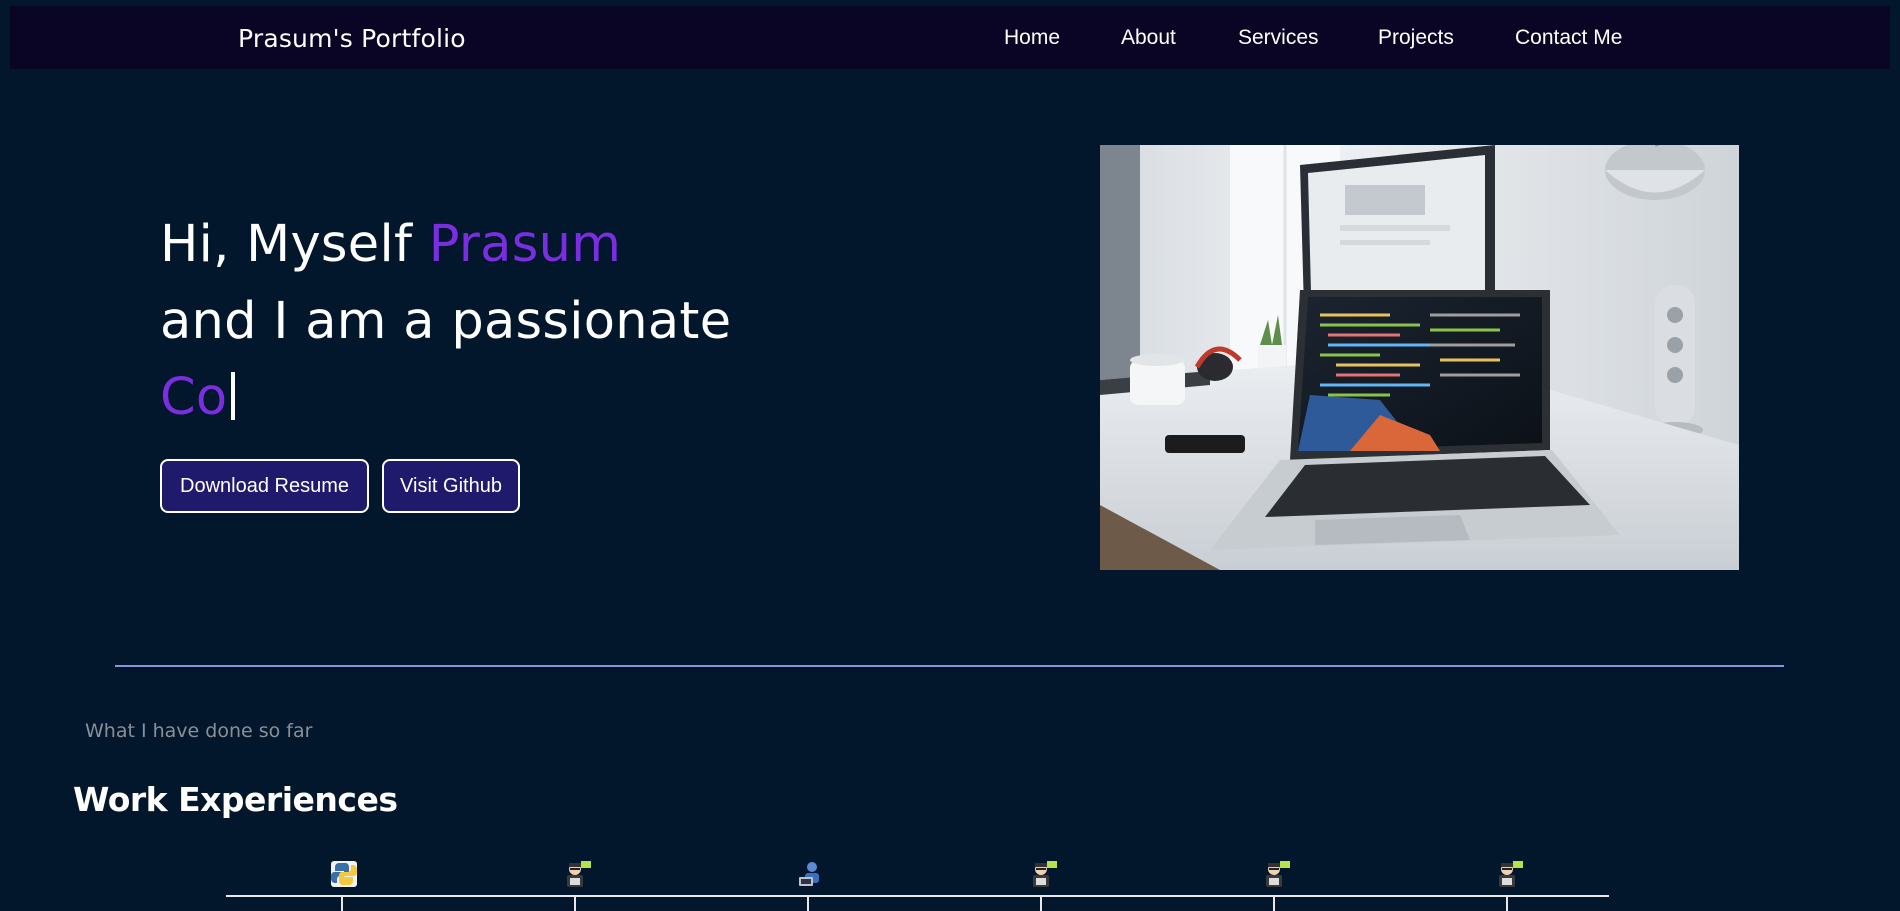 This screenshot has height=911, width=1900. I want to click on experience-subtitle: What I have done so far, so click(199, 731).